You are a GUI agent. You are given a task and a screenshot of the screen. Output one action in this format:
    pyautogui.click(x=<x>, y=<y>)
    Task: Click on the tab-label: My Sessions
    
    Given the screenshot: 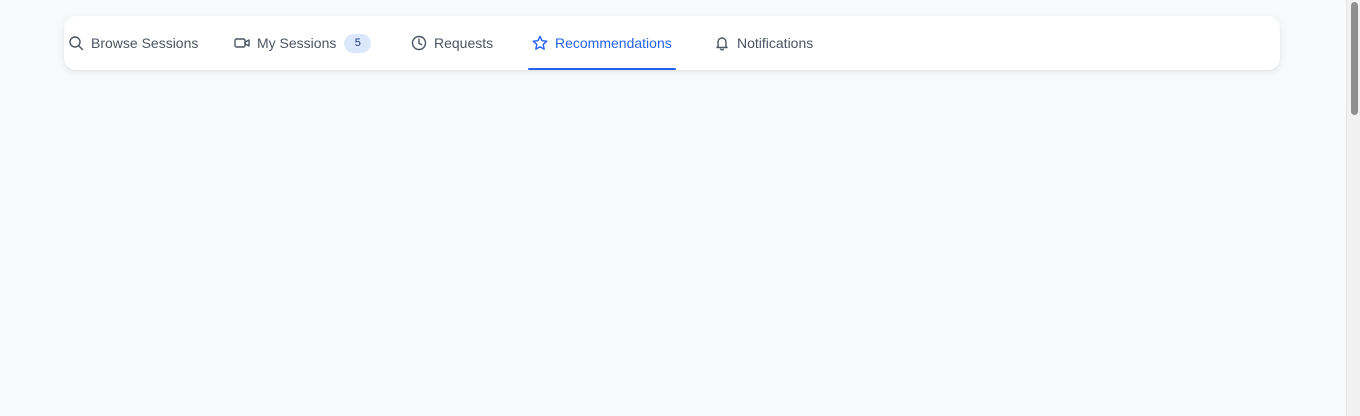 What is the action you would take?
    pyautogui.click(x=297, y=43)
    